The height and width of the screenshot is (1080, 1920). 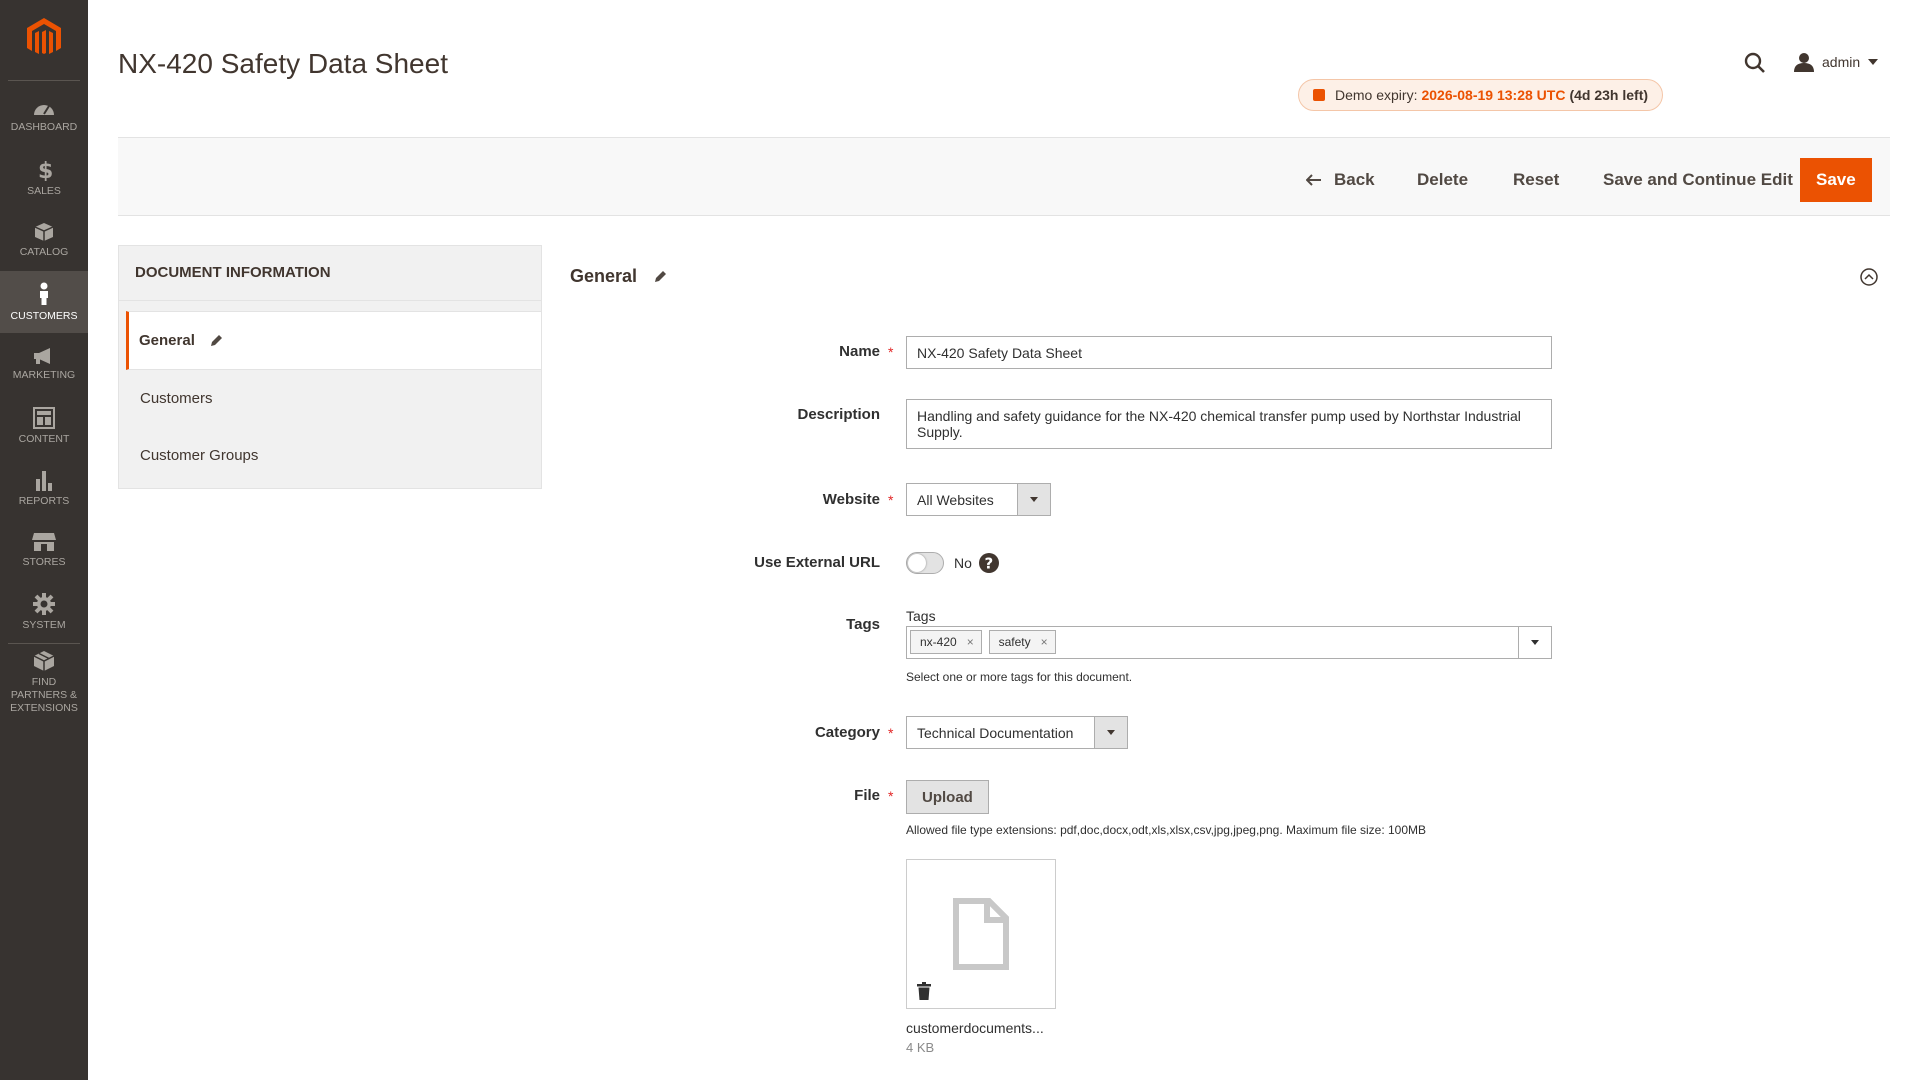 What do you see at coordinates (917, 563) in the screenshot?
I see `toggle-knob` at bounding box center [917, 563].